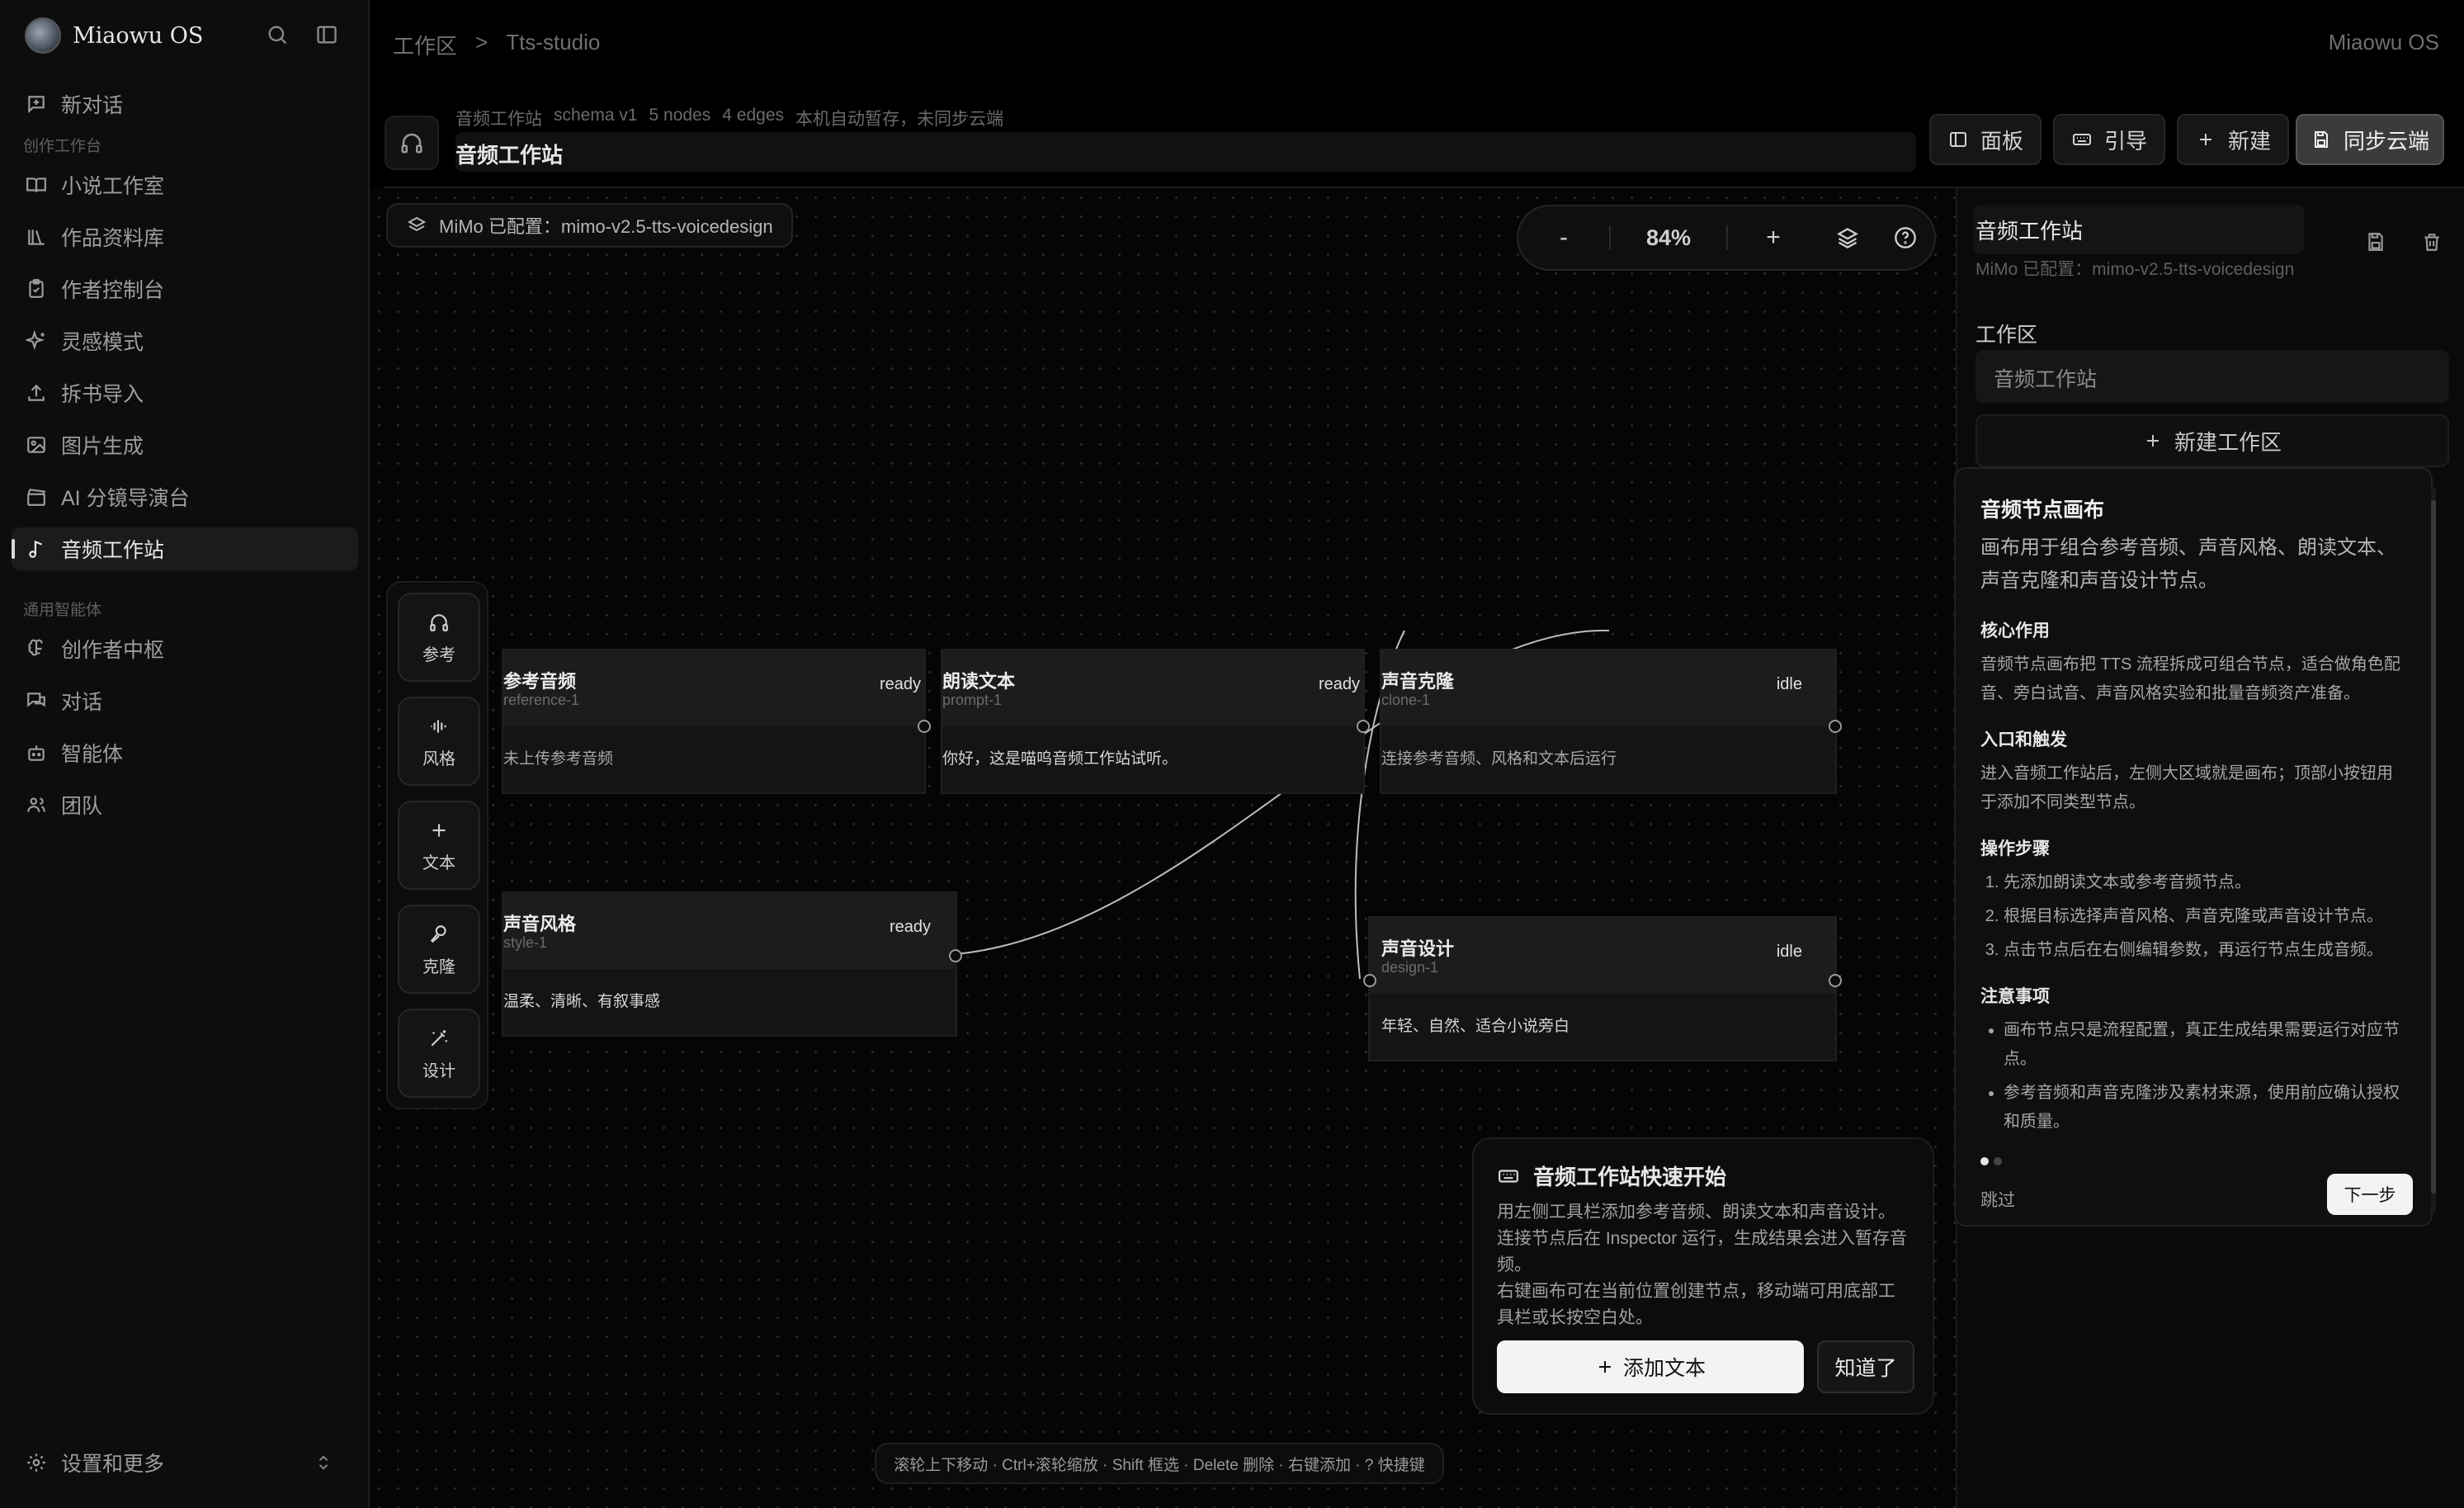 This screenshot has width=2464, height=1508. Describe the element at coordinates (185, 700) in the screenshot. I see `sidebar-item-chat: 对话` at that location.